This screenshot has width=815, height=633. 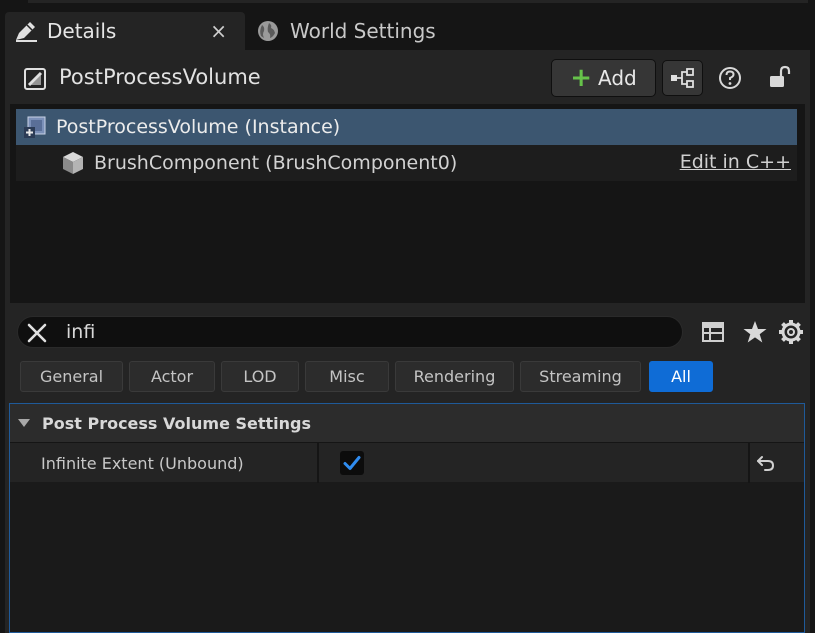 I want to click on globe-icon, so click(x=268, y=31).